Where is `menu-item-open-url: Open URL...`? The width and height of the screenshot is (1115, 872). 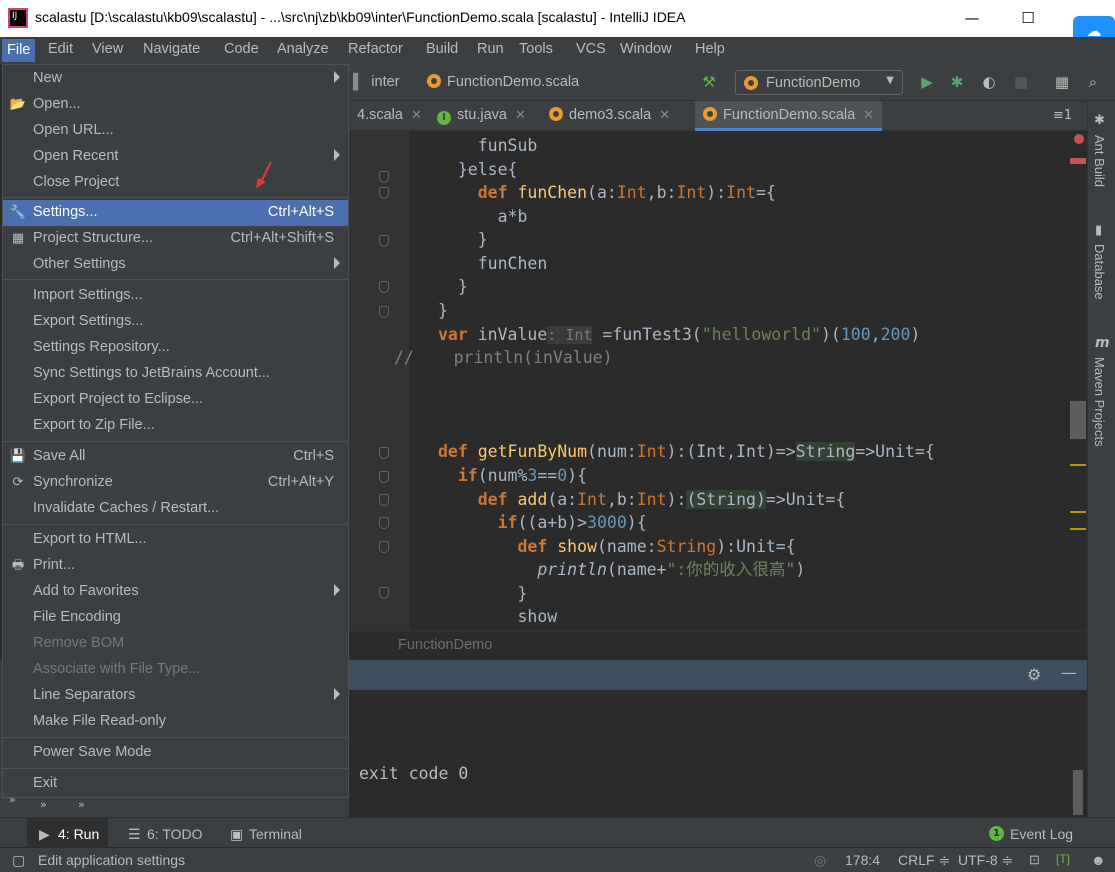
menu-item-open-url: Open URL... is located at coordinates (175, 131).